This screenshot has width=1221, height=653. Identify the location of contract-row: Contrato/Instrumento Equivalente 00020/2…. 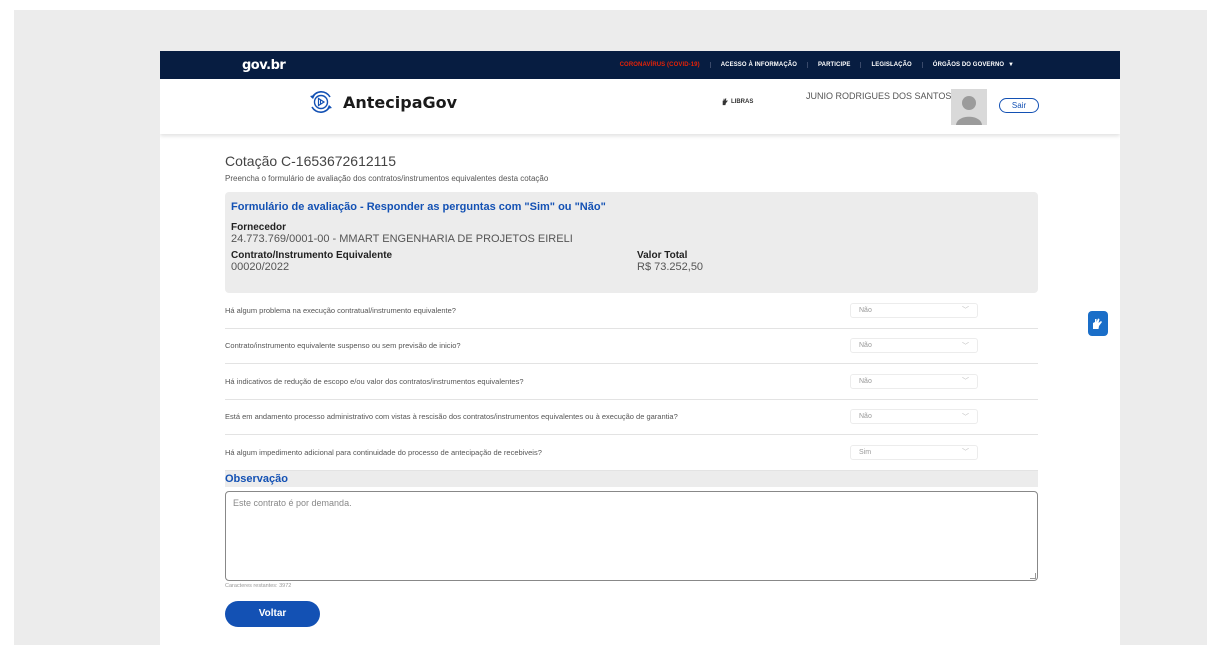
(631, 261).